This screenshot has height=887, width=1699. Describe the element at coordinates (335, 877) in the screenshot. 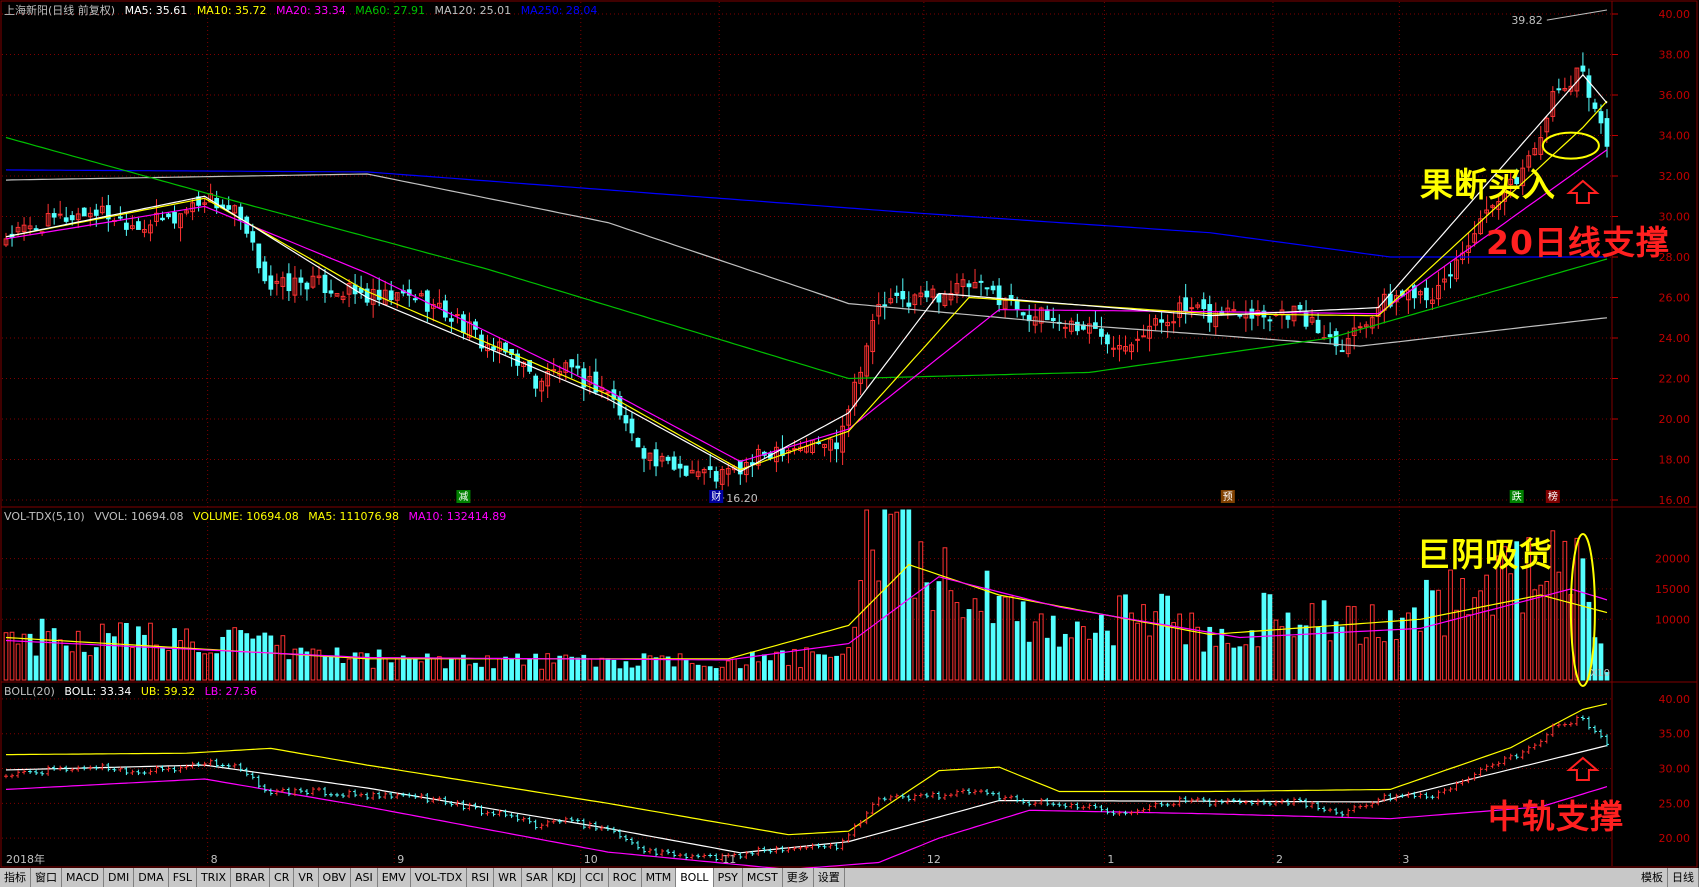

I see `indicator-tab-10: OBV` at that location.